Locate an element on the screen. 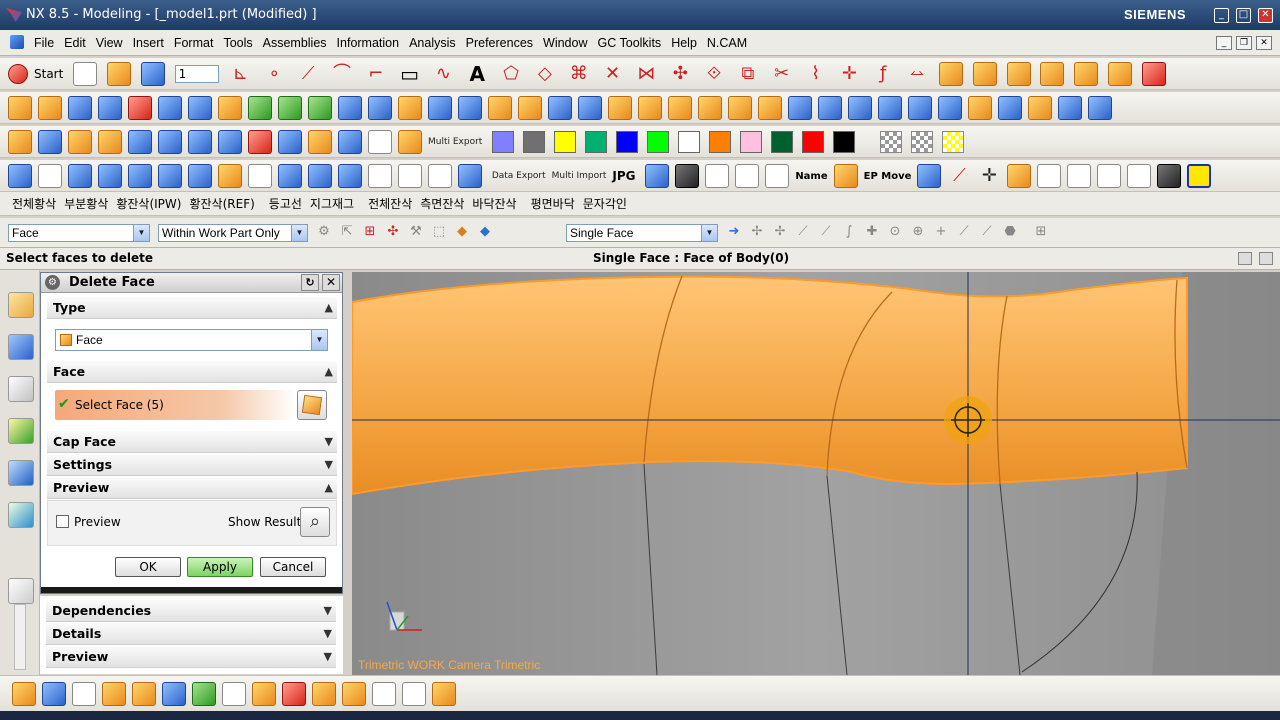 The height and width of the screenshot is (720, 1280). face-rule-select: Single Face ▼ is located at coordinates (642, 233).